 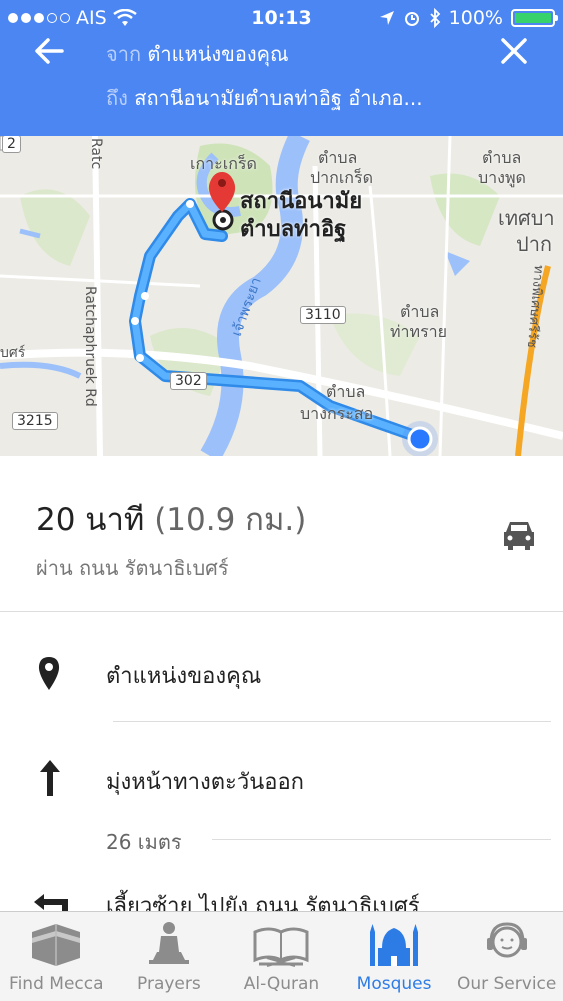 I want to click on bluetooth-icon, so click(x=435, y=18).